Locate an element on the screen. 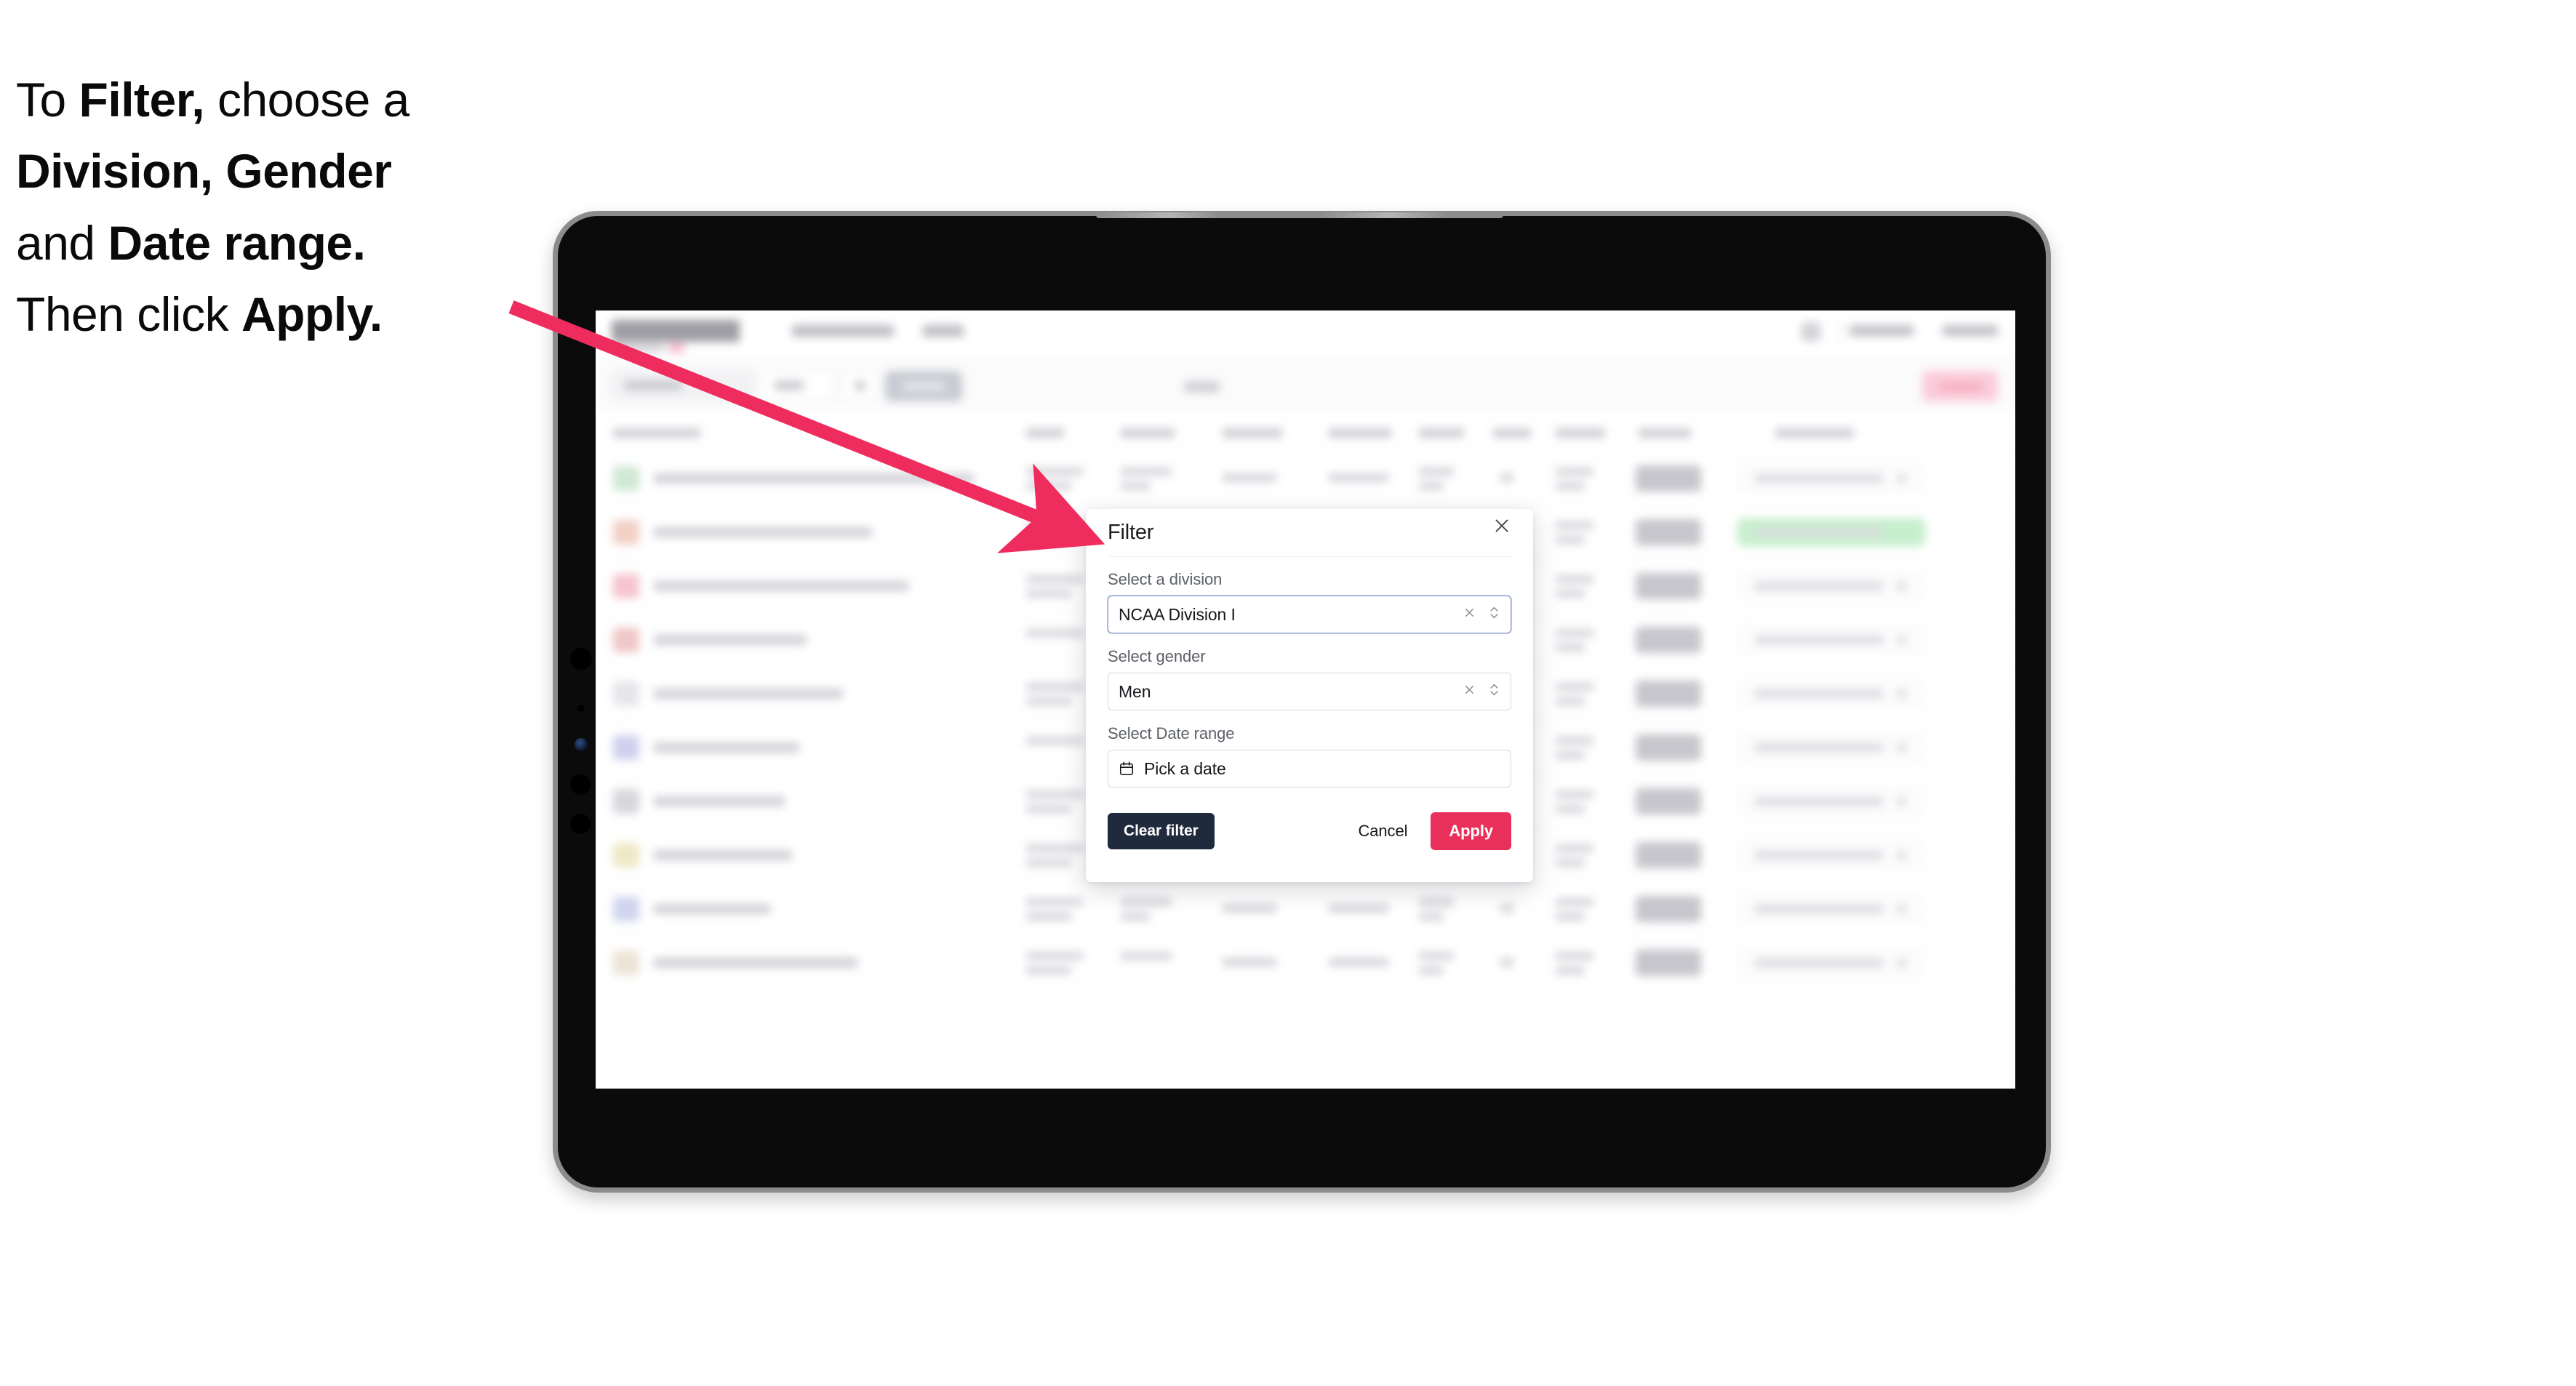  caption-l1-post: choose a is located at coordinates (306, 100).